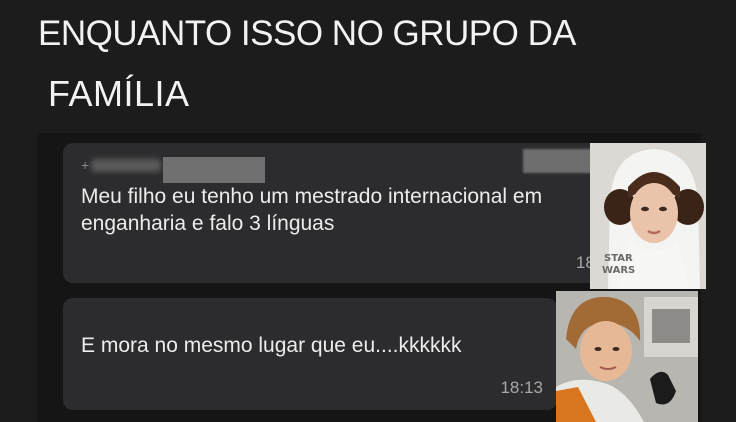 This screenshot has height=422, width=736. I want to click on leia-photo: STAR WARS, so click(648, 216).